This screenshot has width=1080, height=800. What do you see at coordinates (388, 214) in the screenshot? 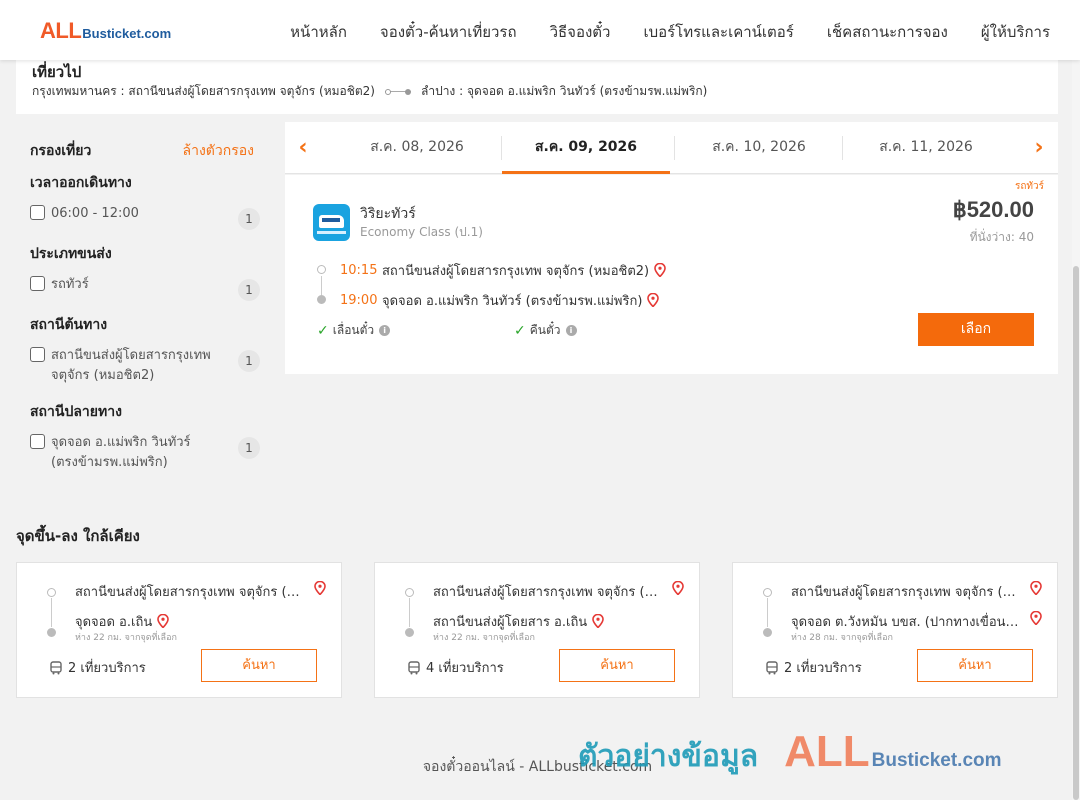
I see `operator-name: วิริยะทัวร์` at bounding box center [388, 214].